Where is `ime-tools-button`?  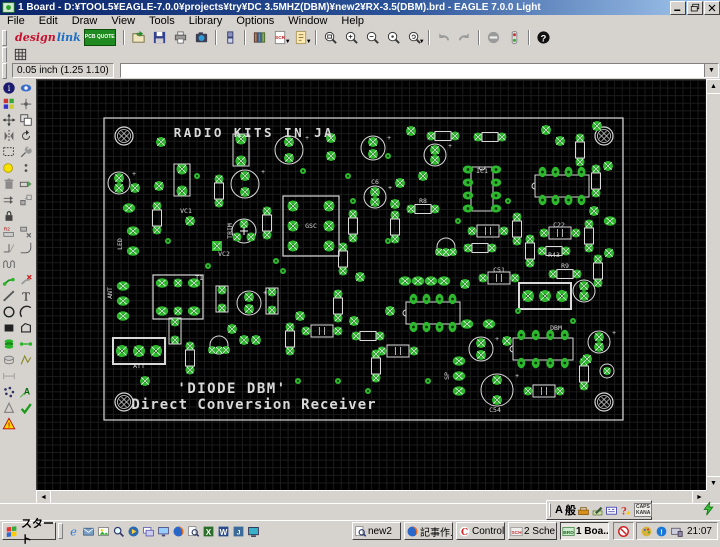
ime-tools-button is located at coordinates (584, 510).